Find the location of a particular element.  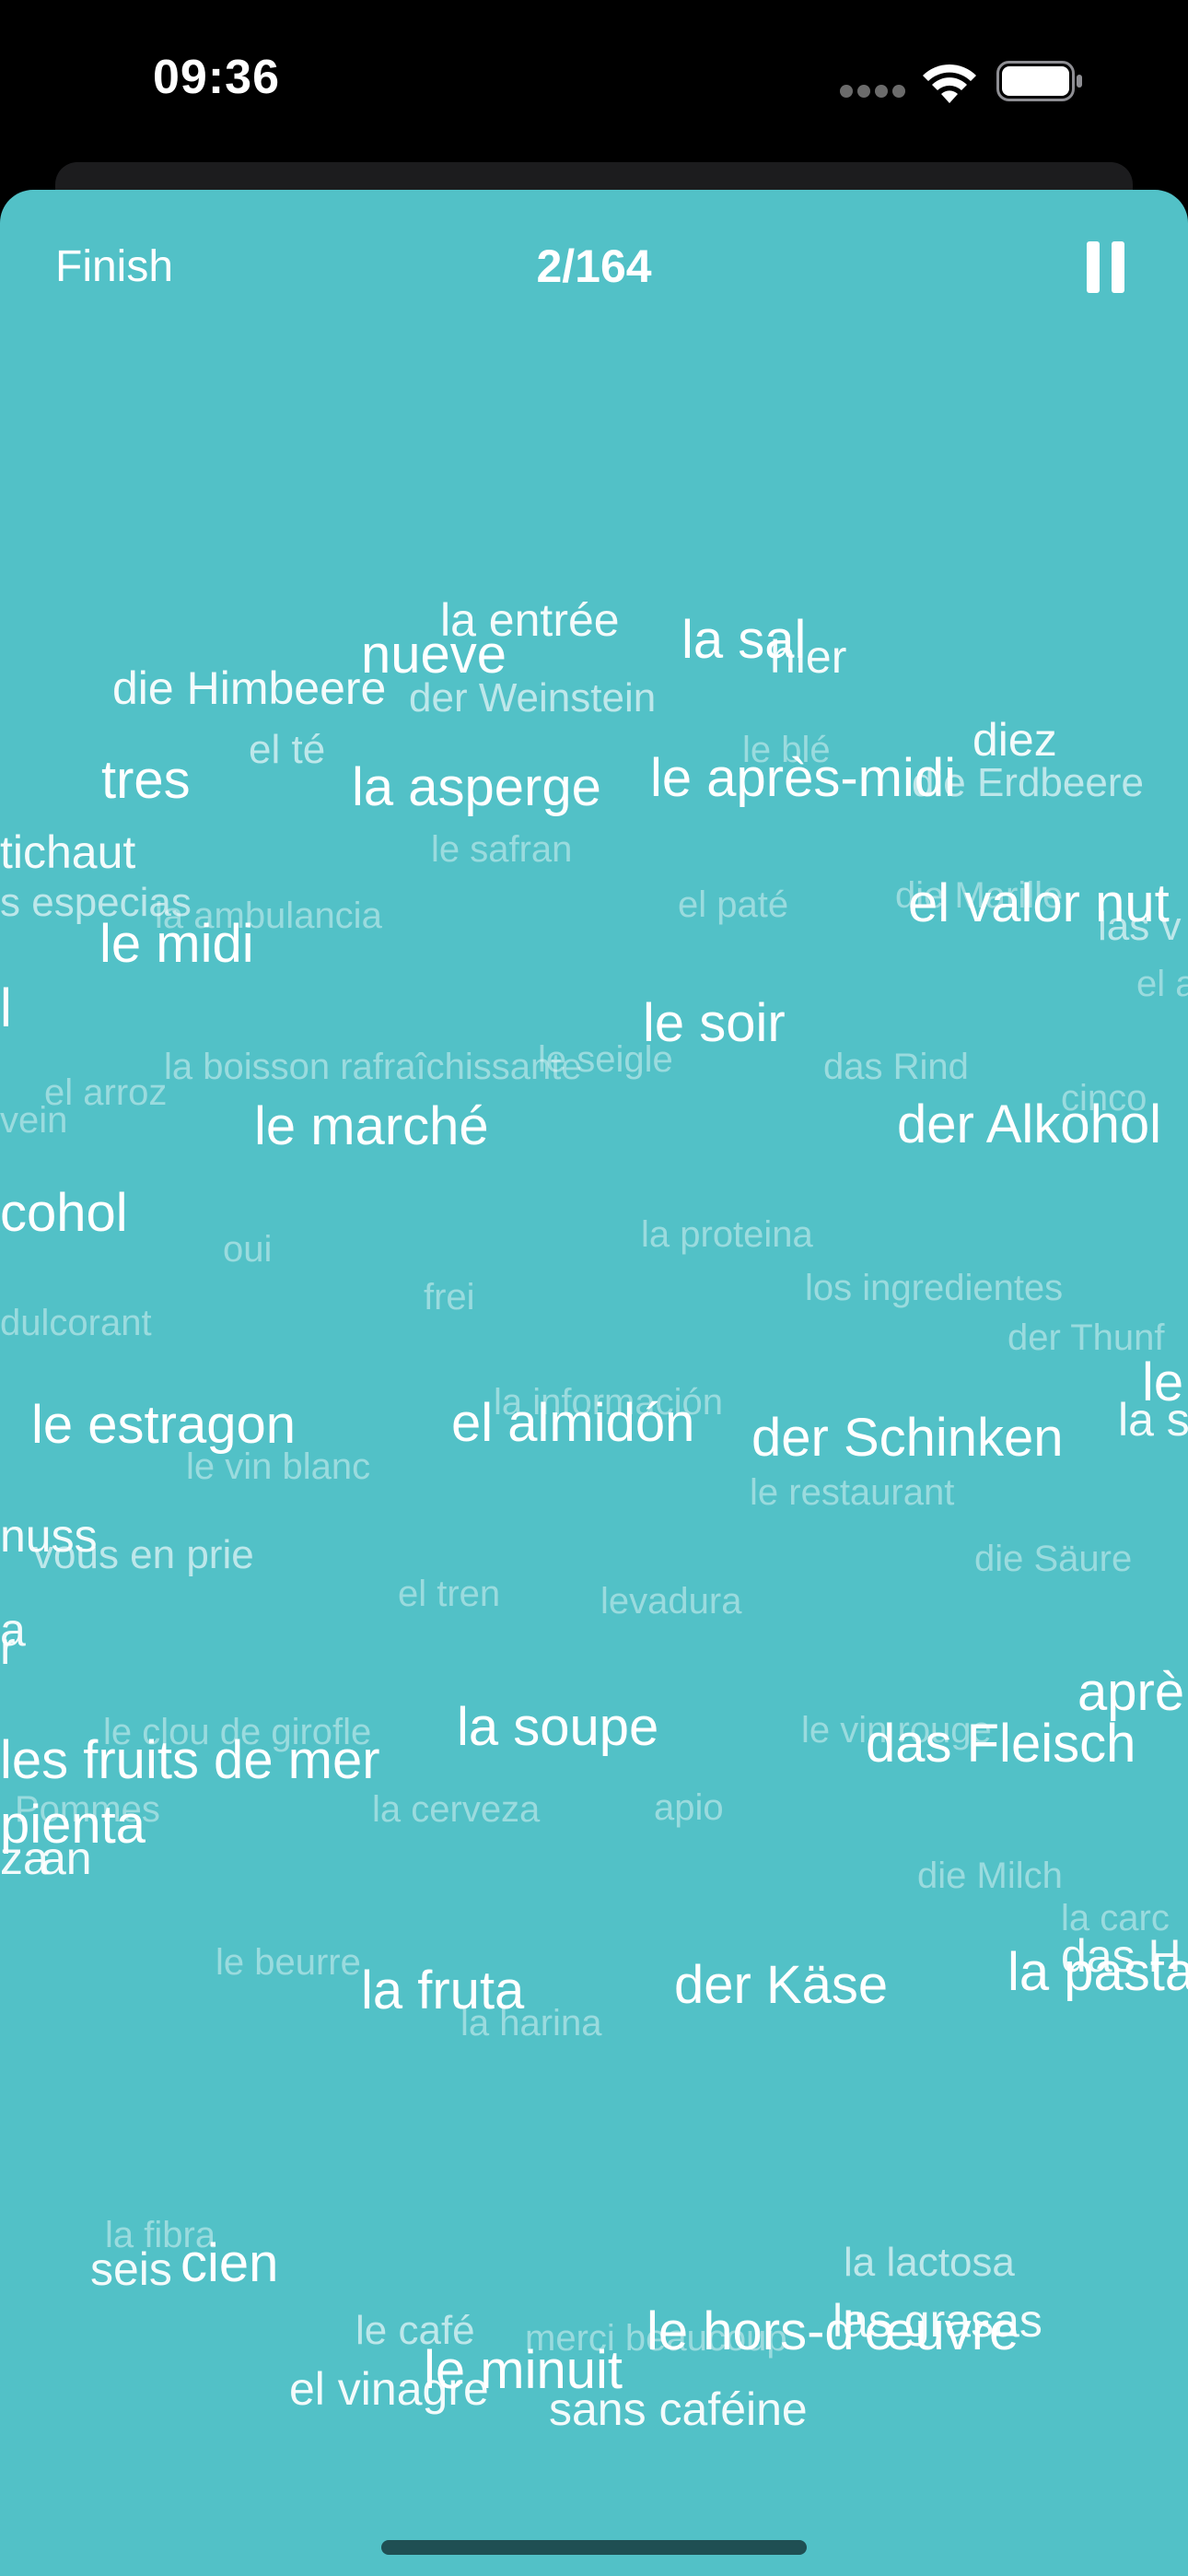

cloud-word: der Weinstein is located at coordinates (532, 698).